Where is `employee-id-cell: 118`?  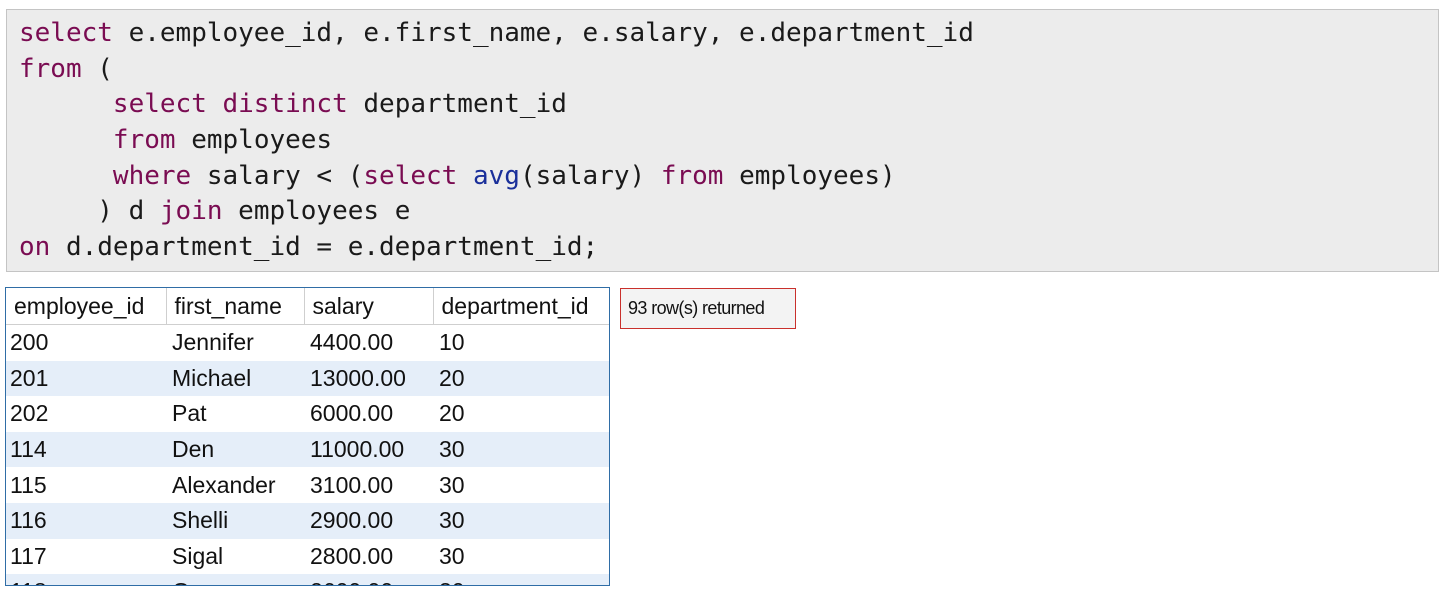 employee-id-cell: 118 is located at coordinates (86, 579).